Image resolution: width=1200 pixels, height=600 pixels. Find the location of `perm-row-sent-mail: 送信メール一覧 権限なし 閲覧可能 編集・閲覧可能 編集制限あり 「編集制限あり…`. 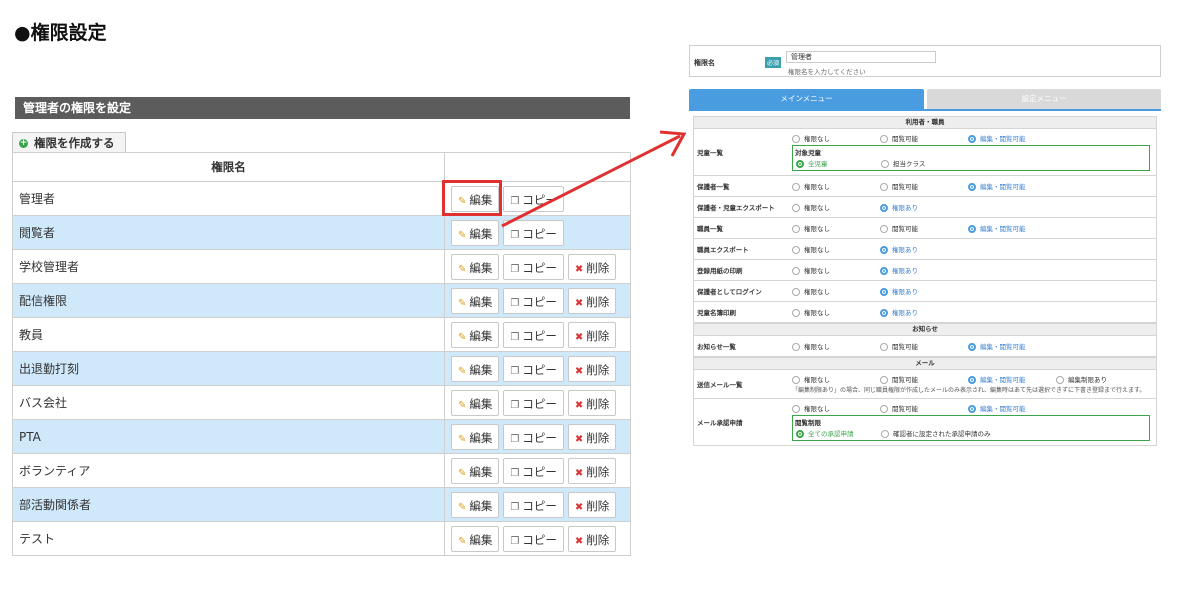

perm-row-sent-mail: 送信メール一覧 権限なし 閲覧可能 編集・閲覧可能 編集制限あり 「編集制限あり… is located at coordinates (925, 384).